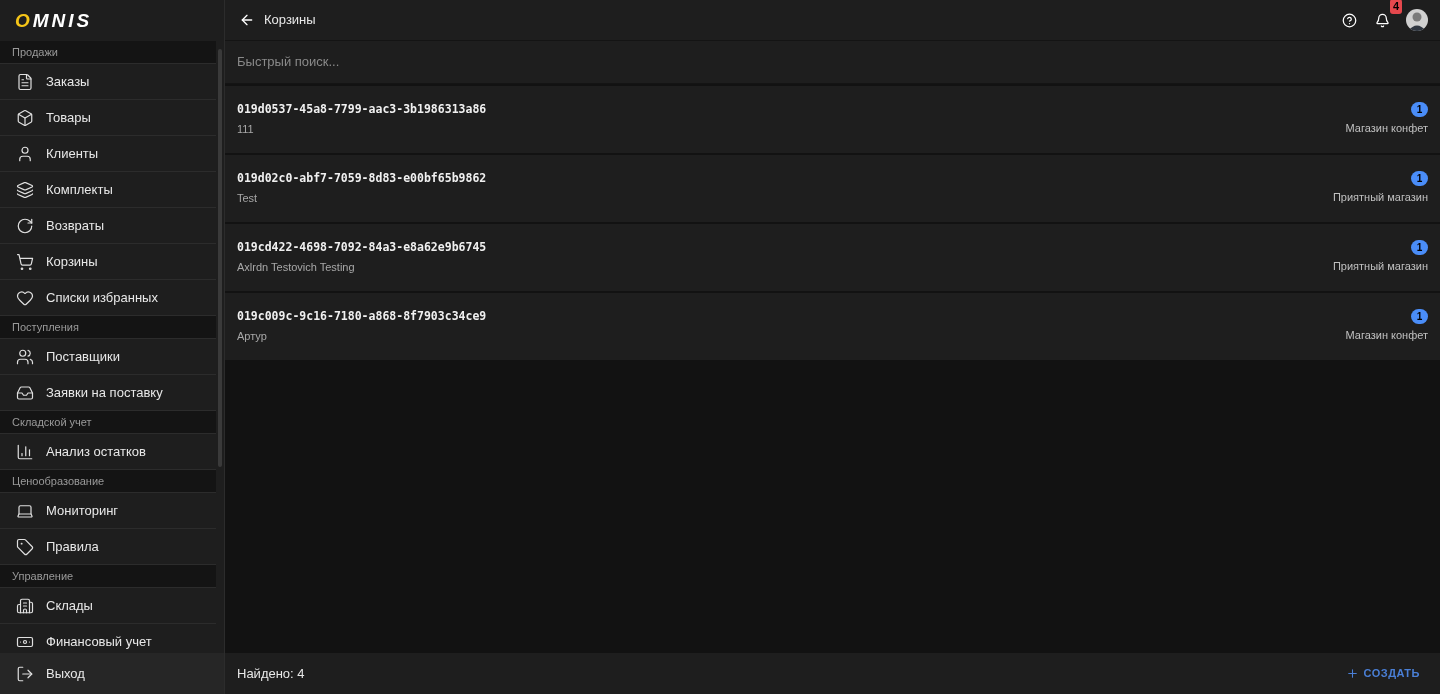 Image resolution: width=1440 pixels, height=694 pixels. I want to click on notifications-button, so click(1382, 20).